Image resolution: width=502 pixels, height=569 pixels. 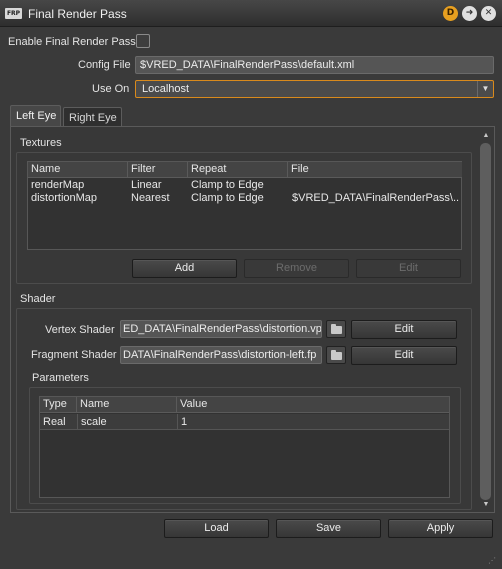 What do you see at coordinates (486, 135) in the screenshot?
I see `scroll-up-icon: ▲` at bounding box center [486, 135].